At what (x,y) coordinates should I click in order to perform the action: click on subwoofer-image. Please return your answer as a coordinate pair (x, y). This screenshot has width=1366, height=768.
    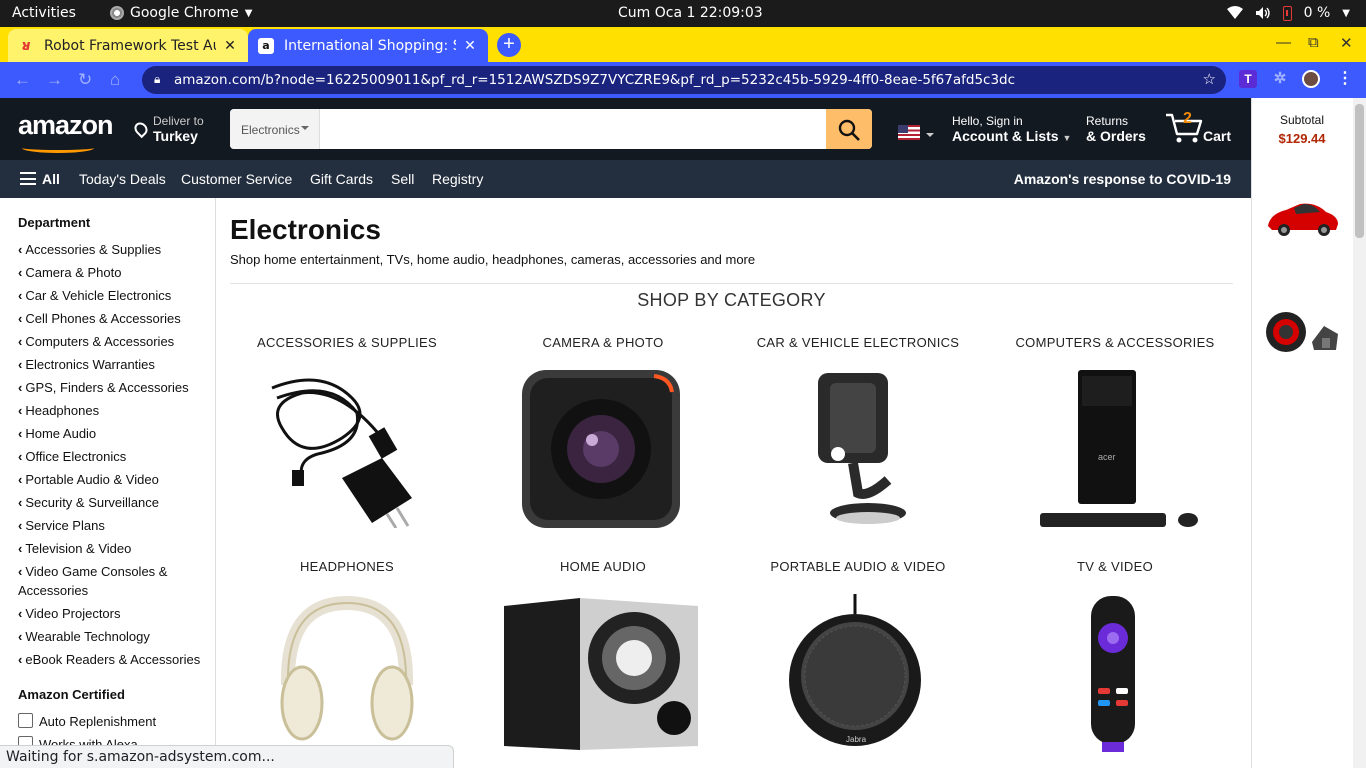
    Looking at the image, I should click on (601, 675).